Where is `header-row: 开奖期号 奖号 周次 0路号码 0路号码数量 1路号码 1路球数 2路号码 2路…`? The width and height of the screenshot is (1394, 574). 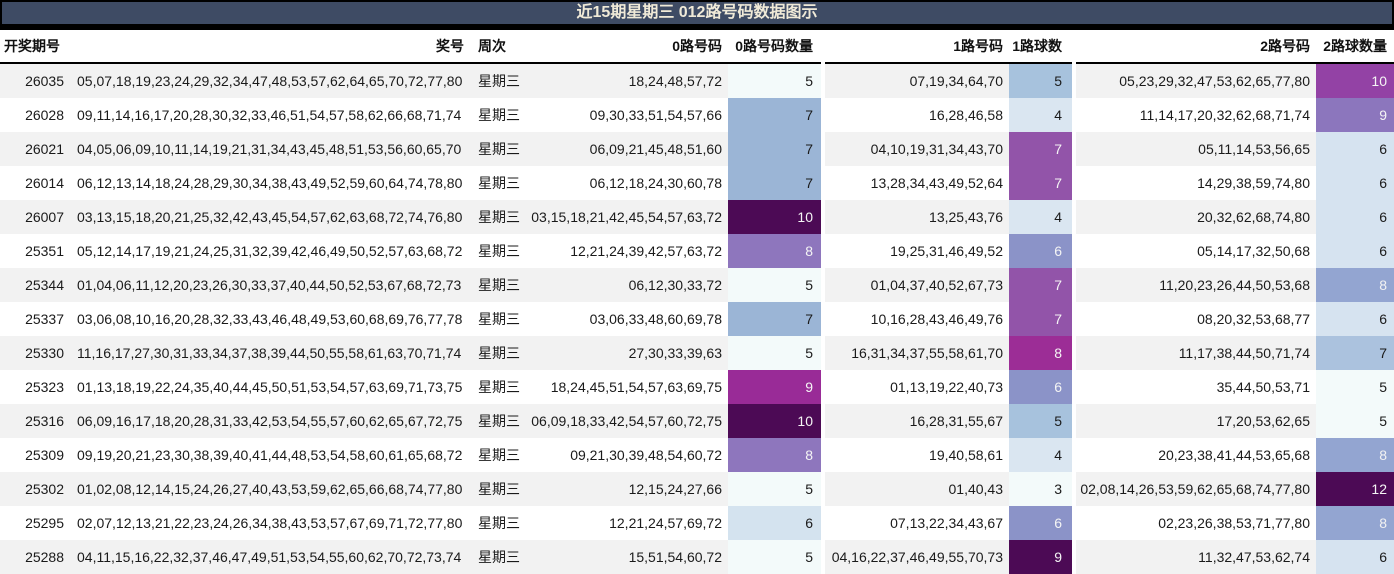
header-row: 开奖期号 奖号 周次 0路号码 0路号码数量 1路号码 1路球数 2路号码 2路… is located at coordinates (697, 47).